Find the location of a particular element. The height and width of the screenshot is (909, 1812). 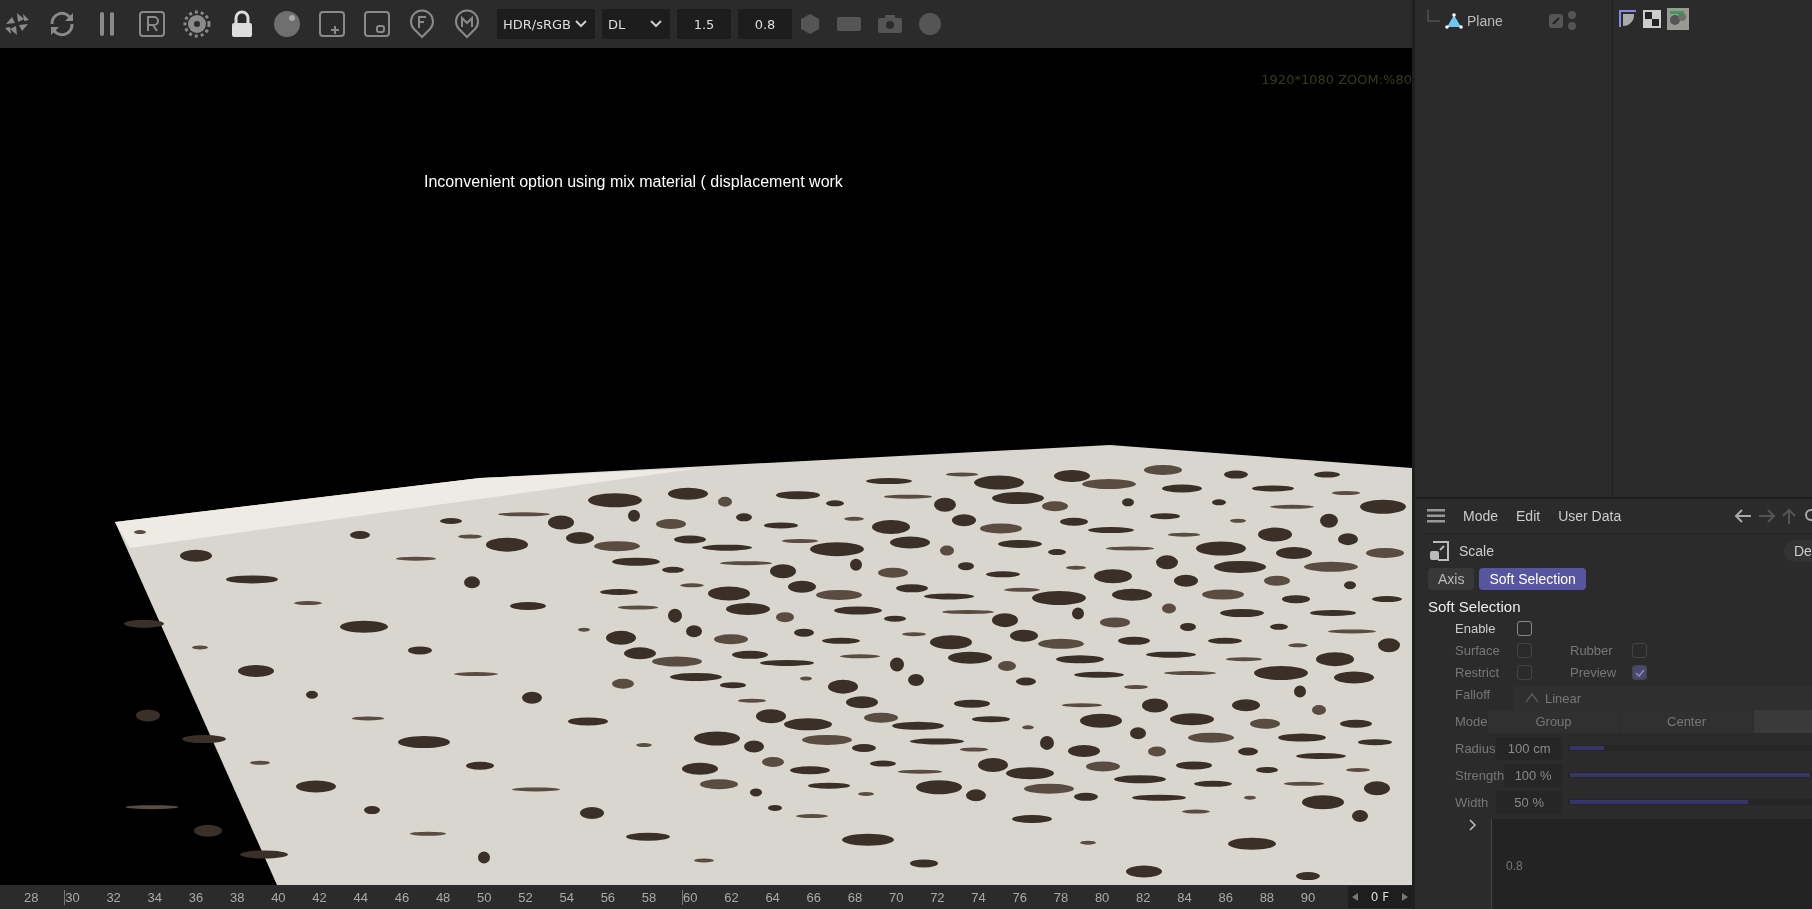

sphere-icon is located at coordinates (287, 24).